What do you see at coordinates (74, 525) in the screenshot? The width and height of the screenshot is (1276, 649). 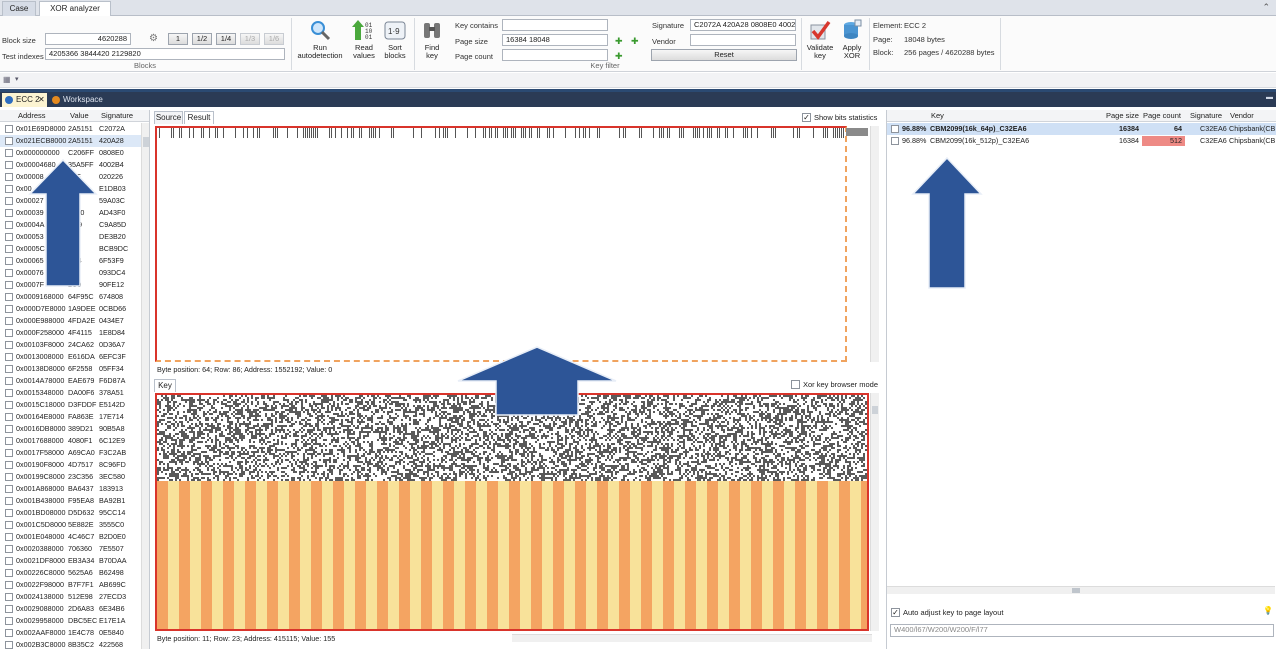 I see `address-row: 0x001C5D8000 5E882E 3555C0` at bounding box center [74, 525].